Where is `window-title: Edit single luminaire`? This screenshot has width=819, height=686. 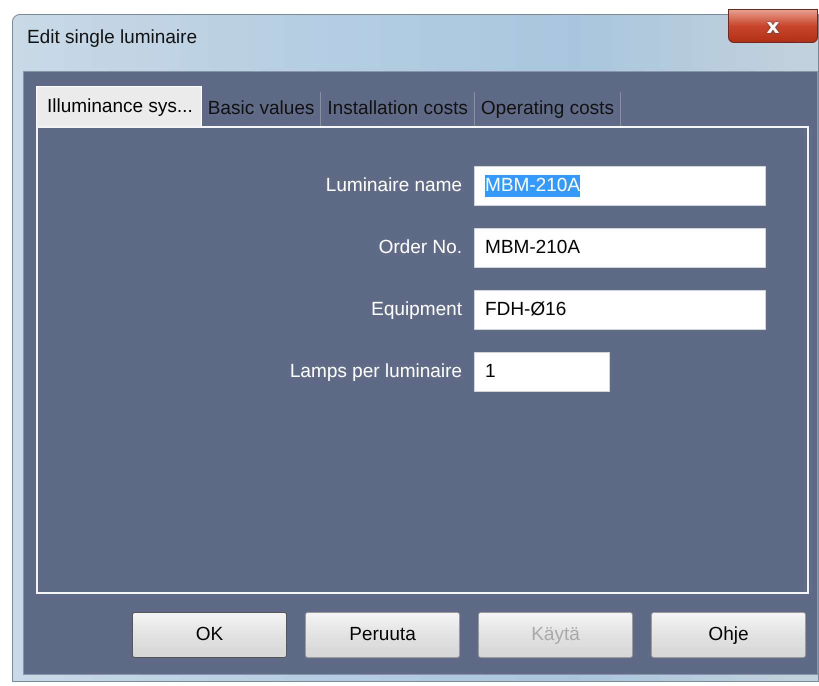 window-title: Edit single luminaire is located at coordinates (112, 38).